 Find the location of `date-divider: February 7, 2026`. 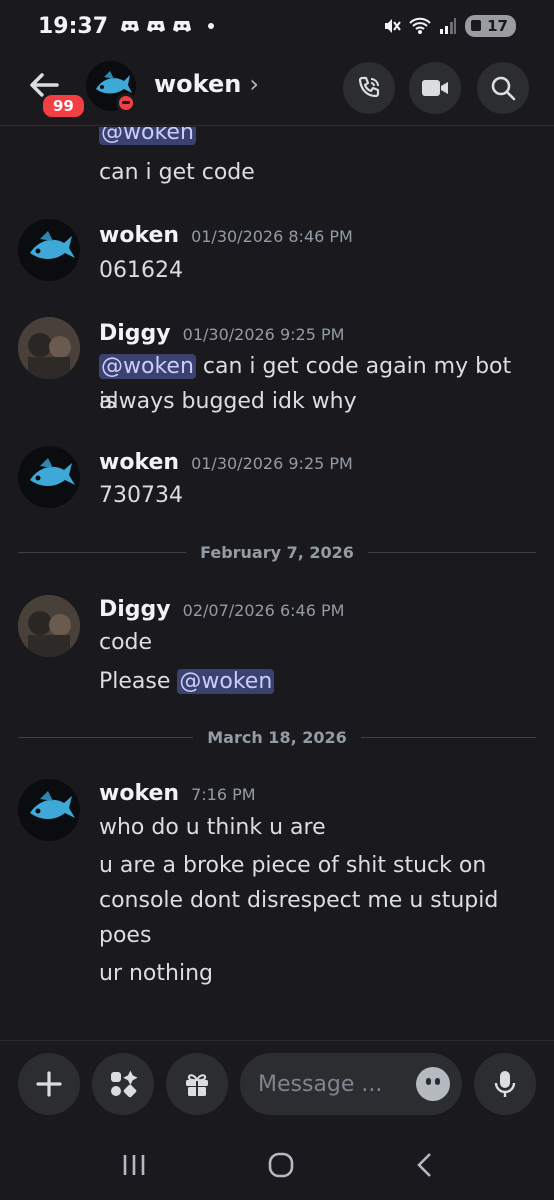

date-divider: February 7, 2026 is located at coordinates (277, 552).